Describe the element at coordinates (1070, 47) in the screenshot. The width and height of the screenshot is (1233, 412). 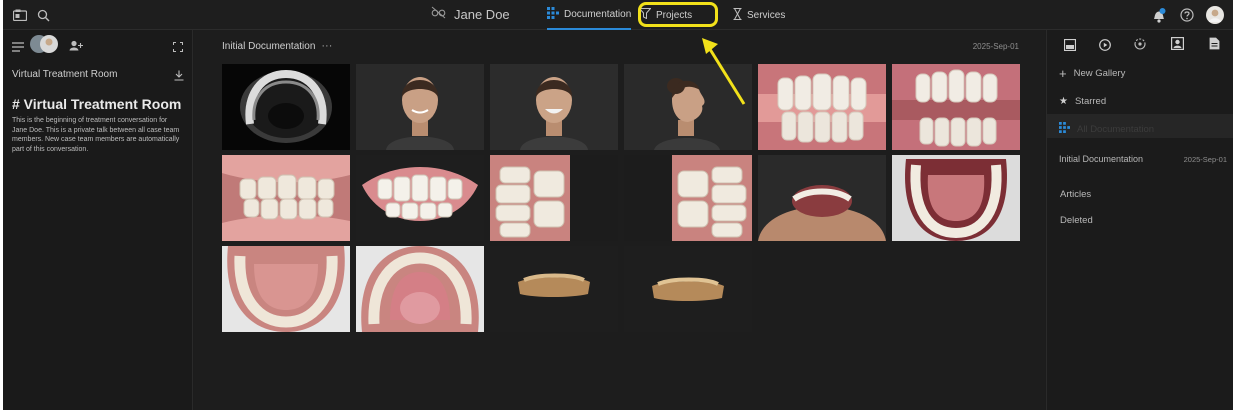
I see `gallery-icon` at that location.